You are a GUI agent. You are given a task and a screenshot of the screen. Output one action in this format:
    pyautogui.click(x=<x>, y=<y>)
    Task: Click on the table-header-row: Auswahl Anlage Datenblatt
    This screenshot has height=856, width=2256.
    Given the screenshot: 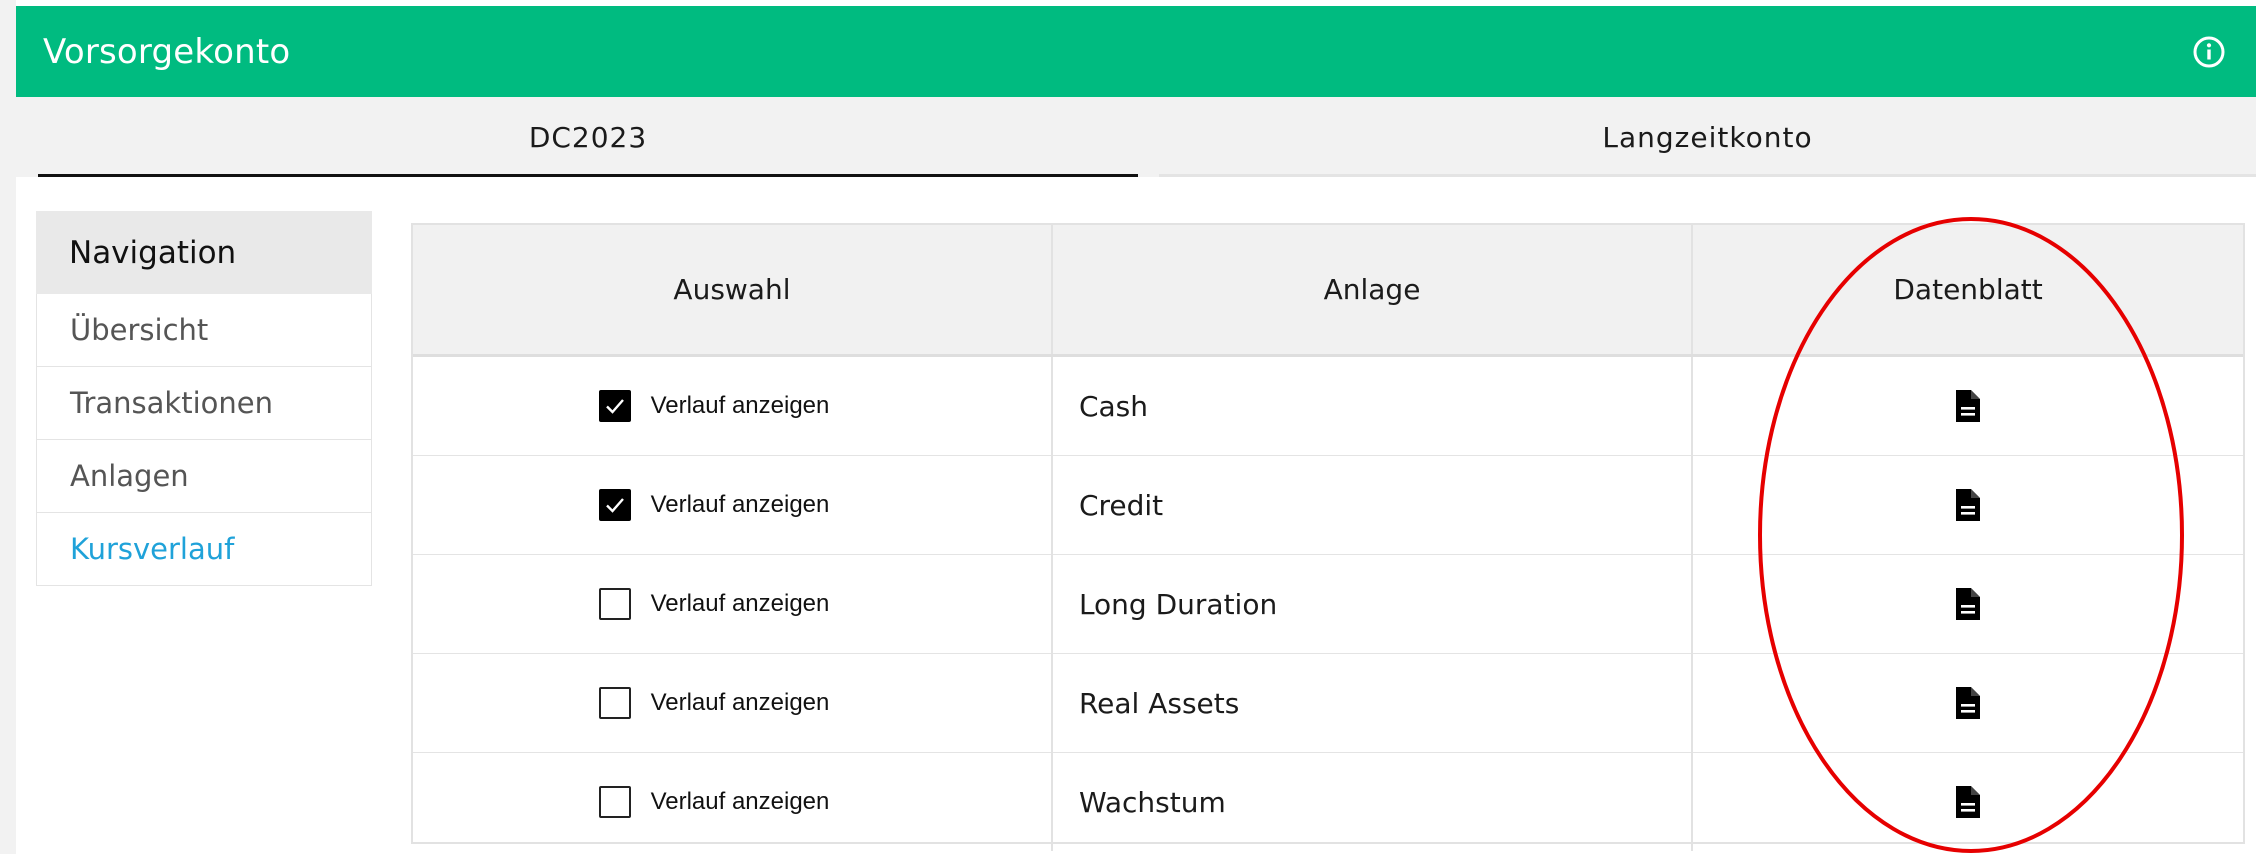 What is the action you would take?
    pyautogui.click(x=1328, y=291)
    